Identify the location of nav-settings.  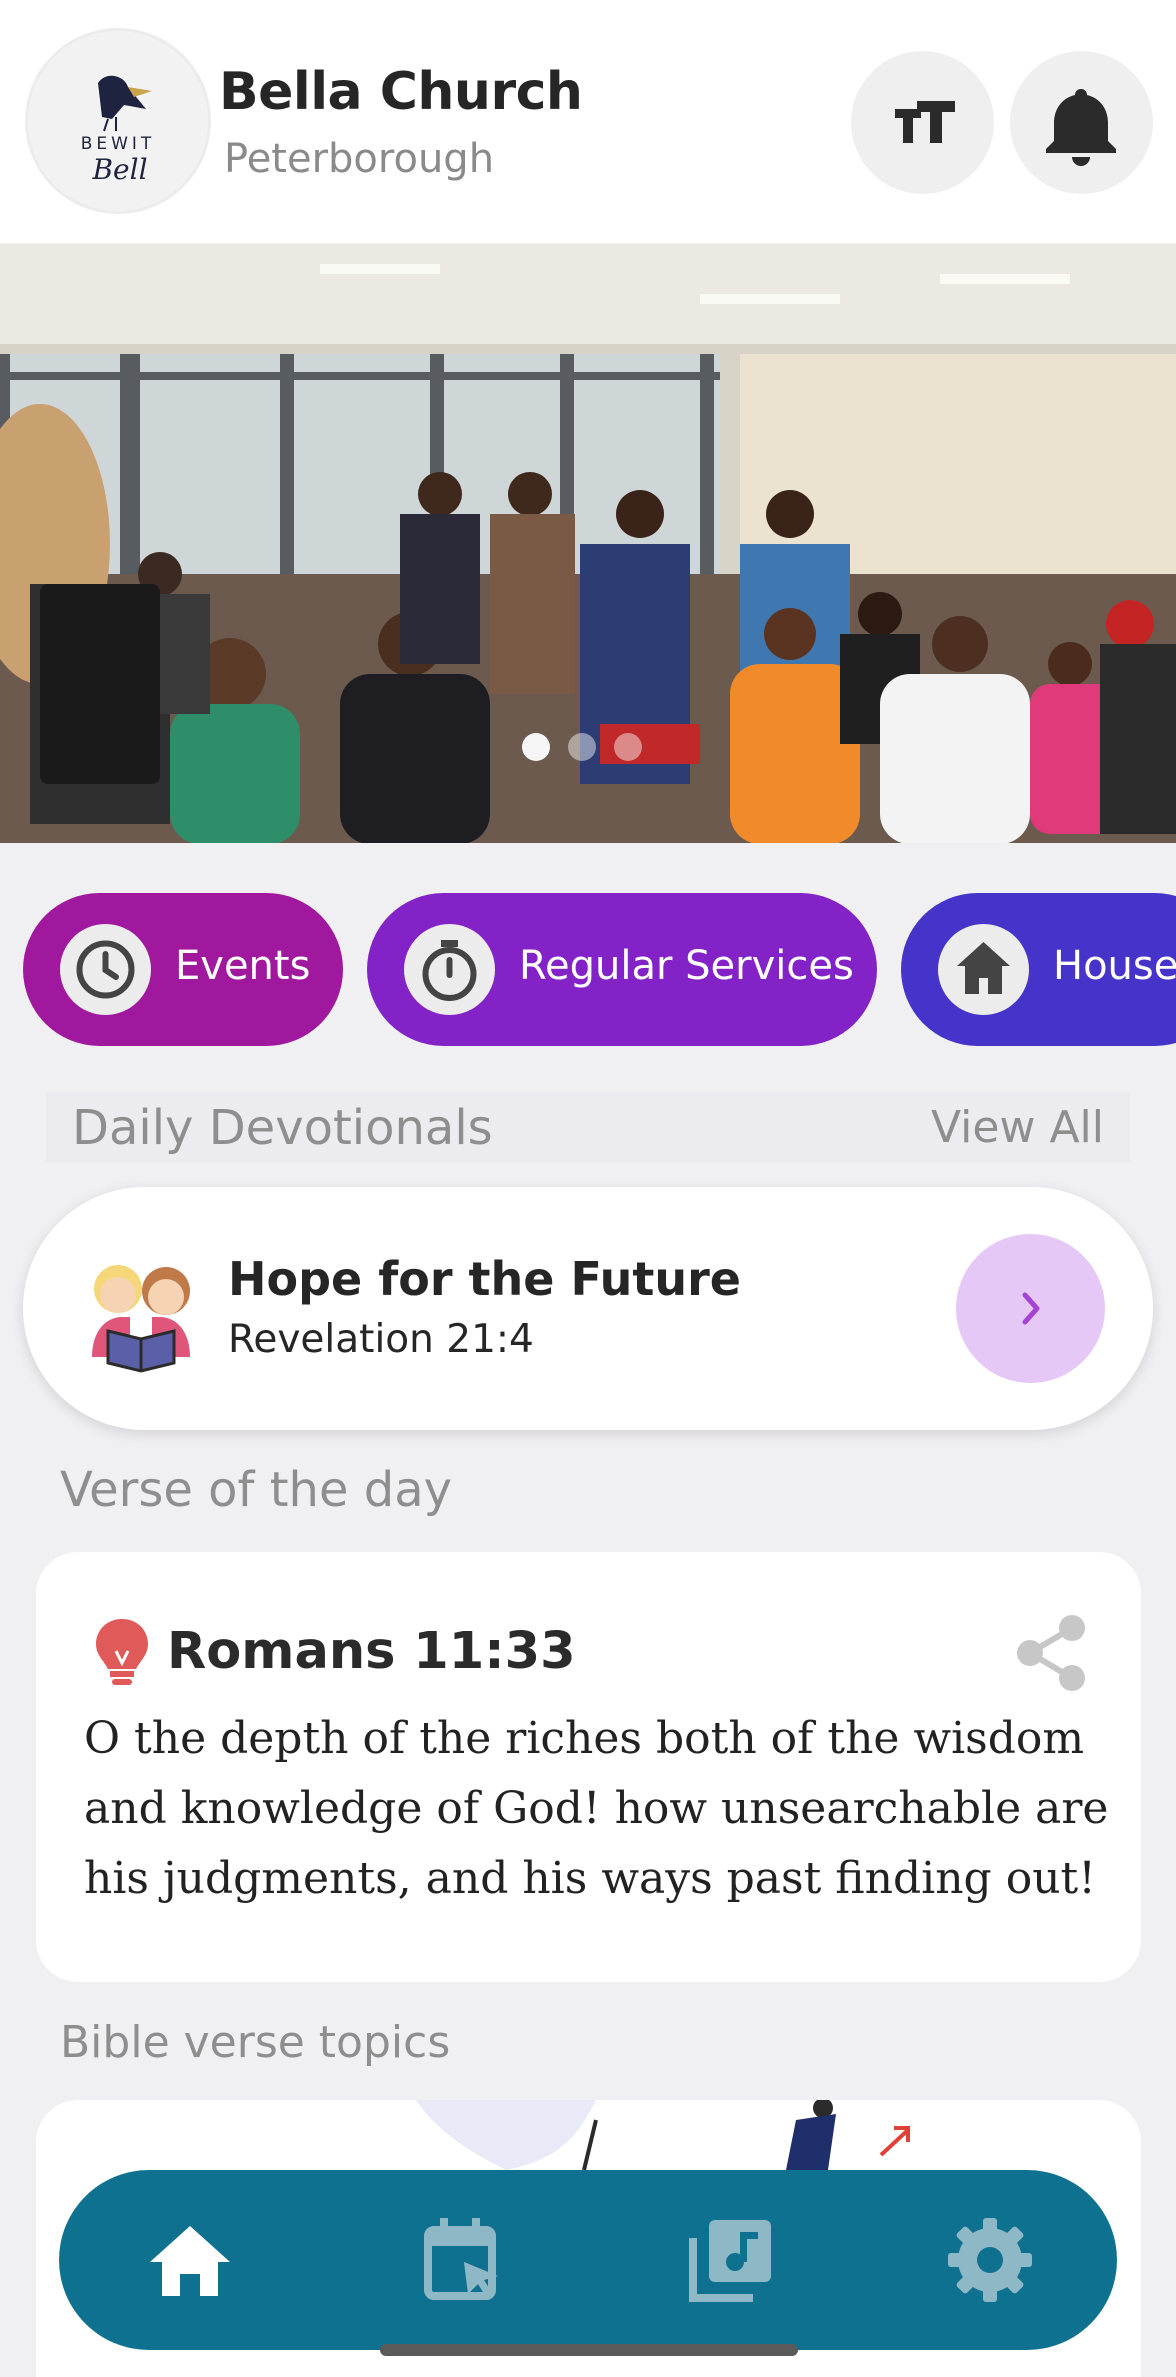
(990, 2260).